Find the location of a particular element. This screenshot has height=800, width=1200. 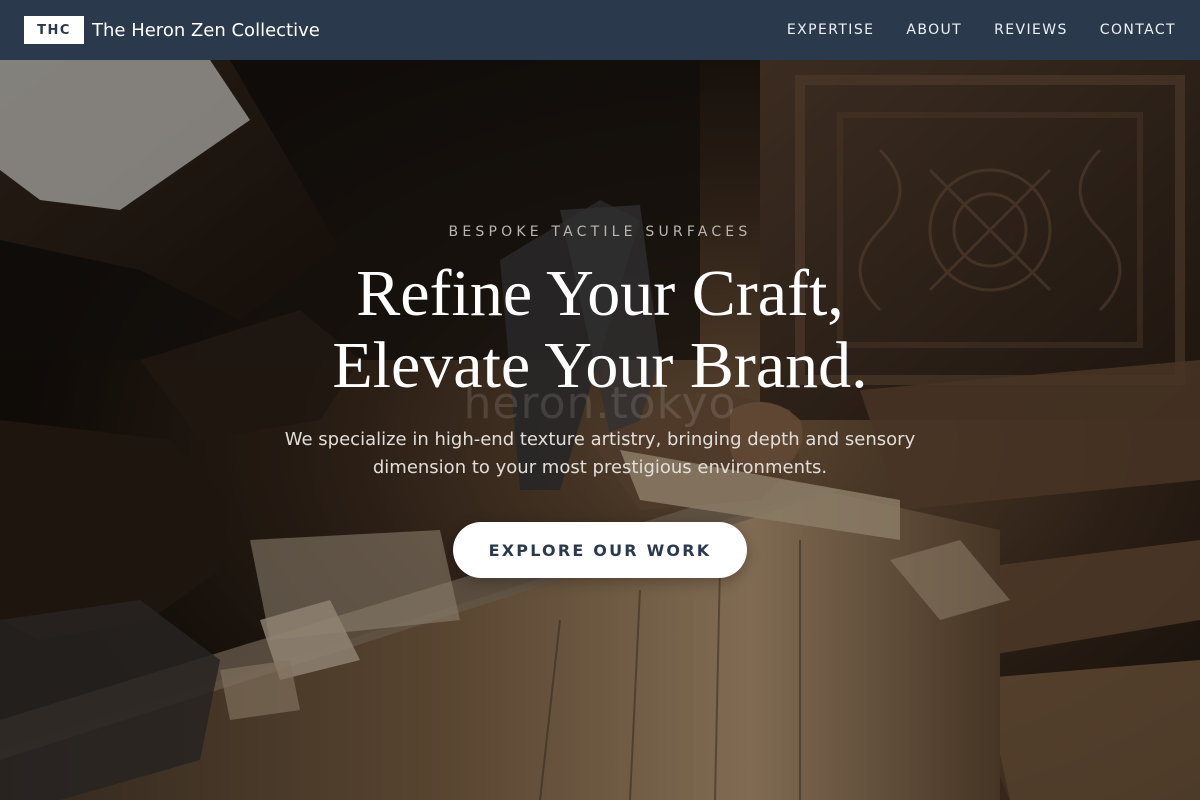

nav-link-reviews: REVIEWS is located at coordinates (1031, 30).